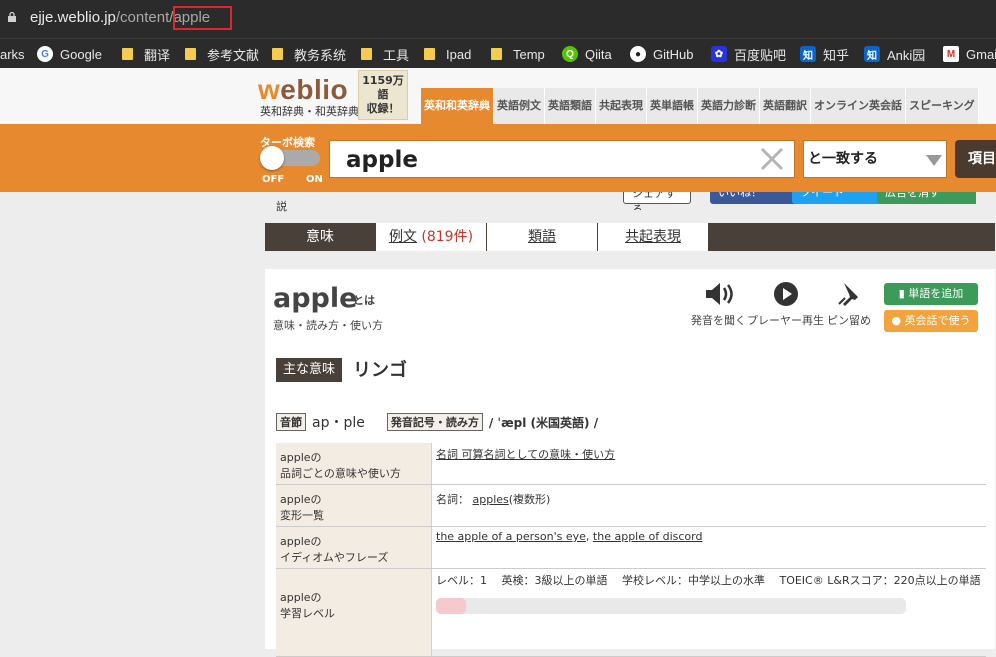 This screenshot has width=996, height=657. I want to click on table-row: appleの 品詞ごとの意味や使い方 名詞 可算名詞としての意味・使い方, so click(631, 464).